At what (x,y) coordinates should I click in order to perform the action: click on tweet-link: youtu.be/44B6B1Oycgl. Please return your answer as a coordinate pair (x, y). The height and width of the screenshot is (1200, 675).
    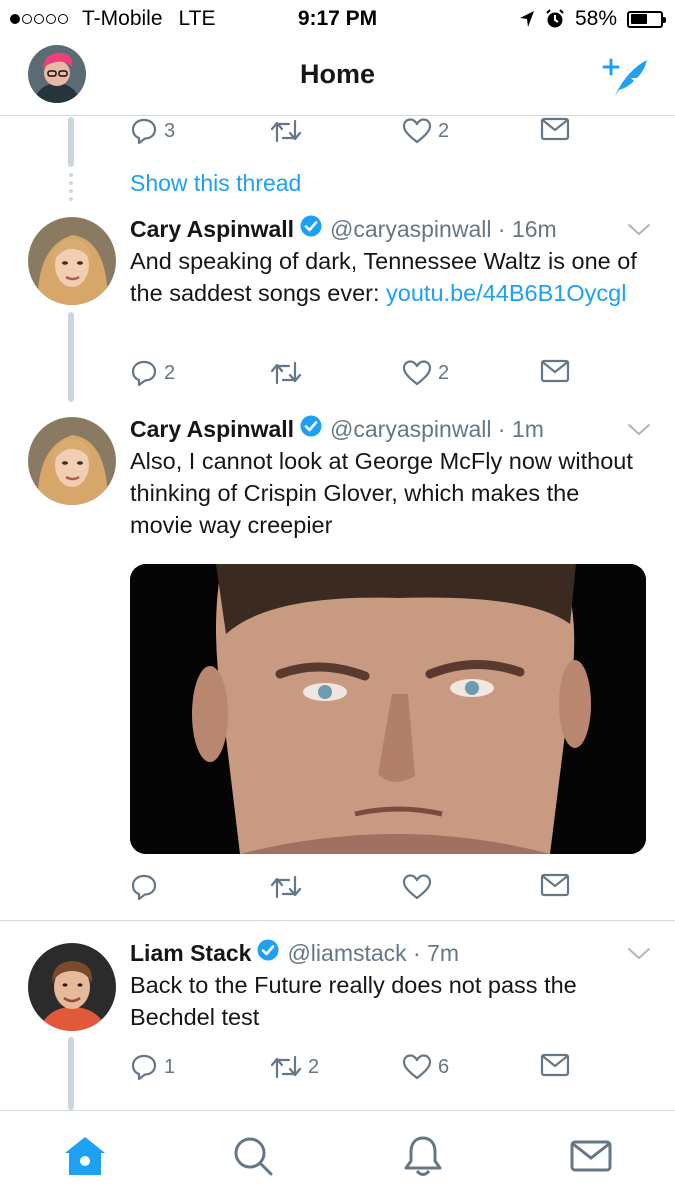
    Looking at the image, I should click on (506, 293).